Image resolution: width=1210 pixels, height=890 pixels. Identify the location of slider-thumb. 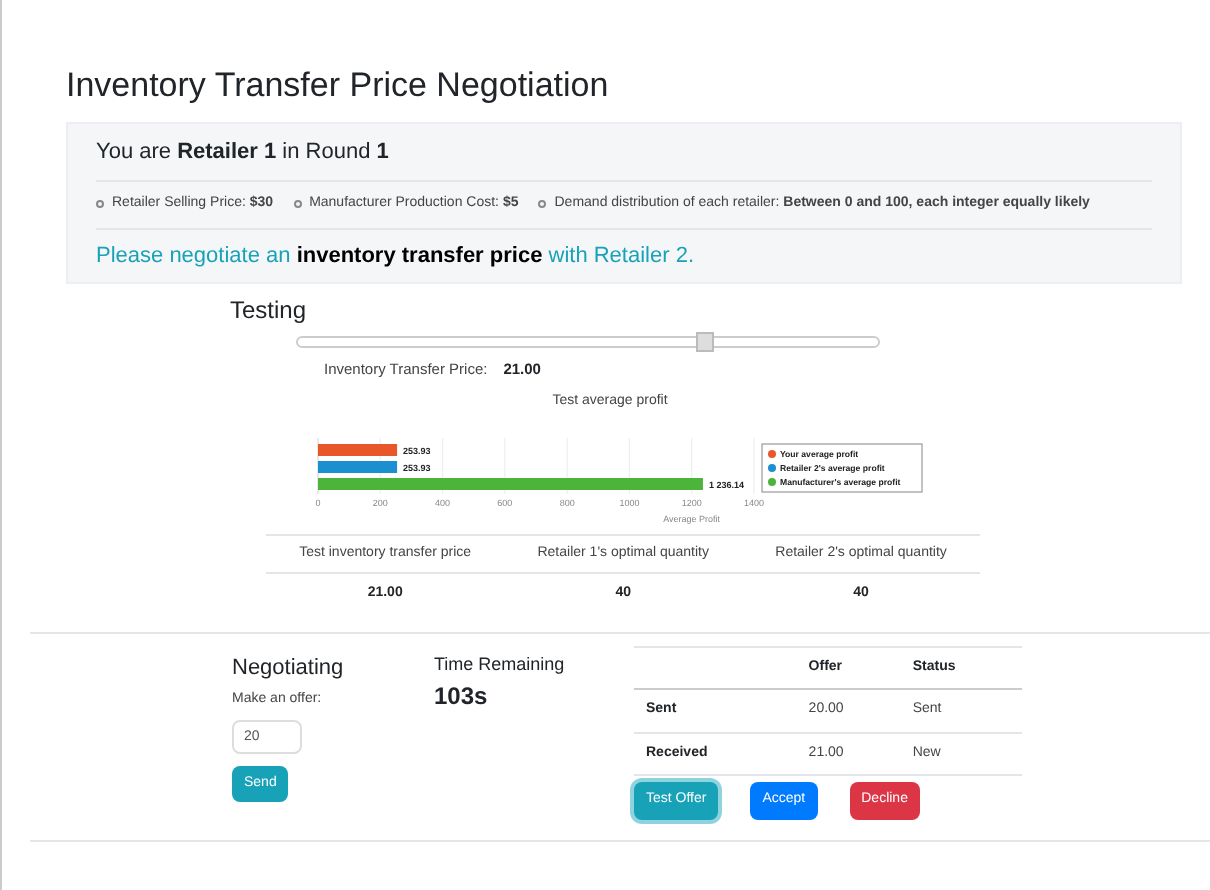
(705, 342).